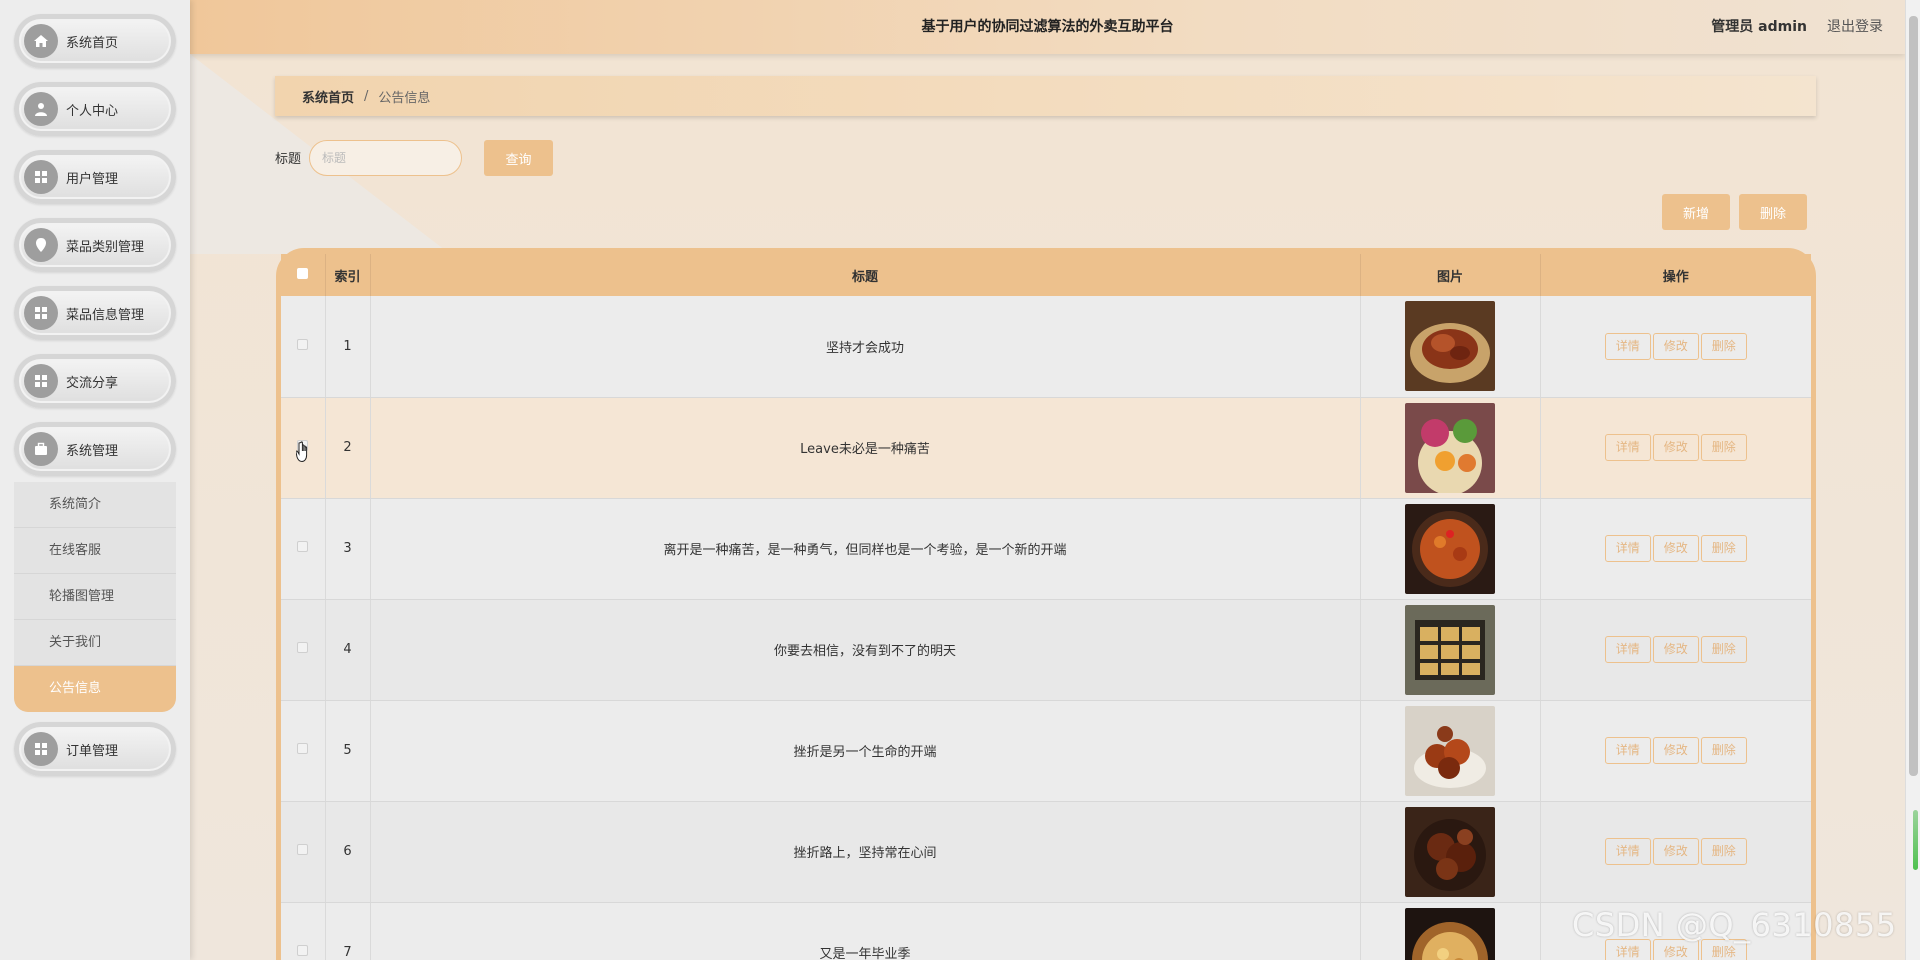 The width and height of the screenshot is (1920, 960). I want to click on breadcrumb-home: 系统首页, so click(328, 96).